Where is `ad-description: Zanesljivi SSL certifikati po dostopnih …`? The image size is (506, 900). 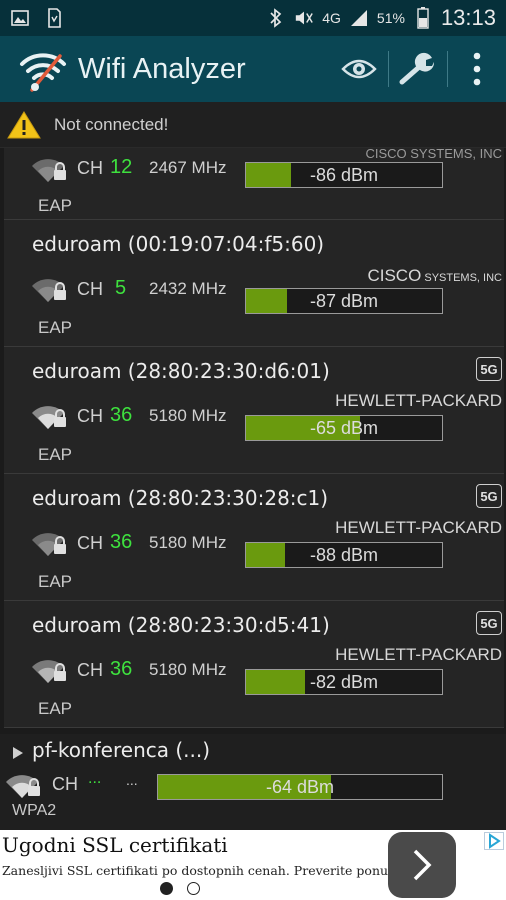
ad-description: Zanesljivi SSL certifikati po dostopnih … is located at coordinates (209, 870).